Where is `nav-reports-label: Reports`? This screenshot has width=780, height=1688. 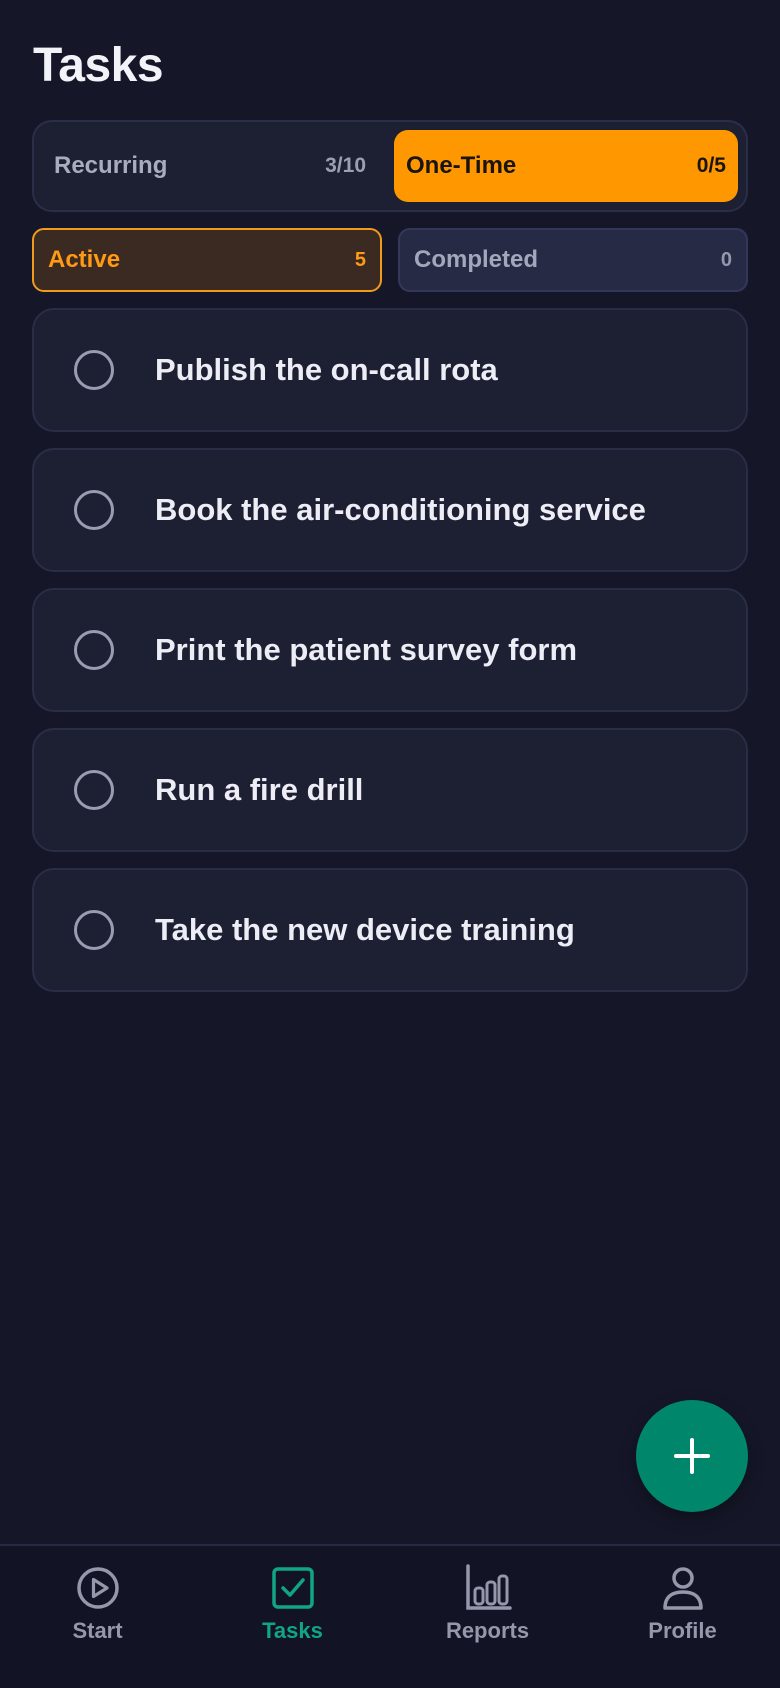 nav-reports-label: Reports is located at coordinates (487, 1630).